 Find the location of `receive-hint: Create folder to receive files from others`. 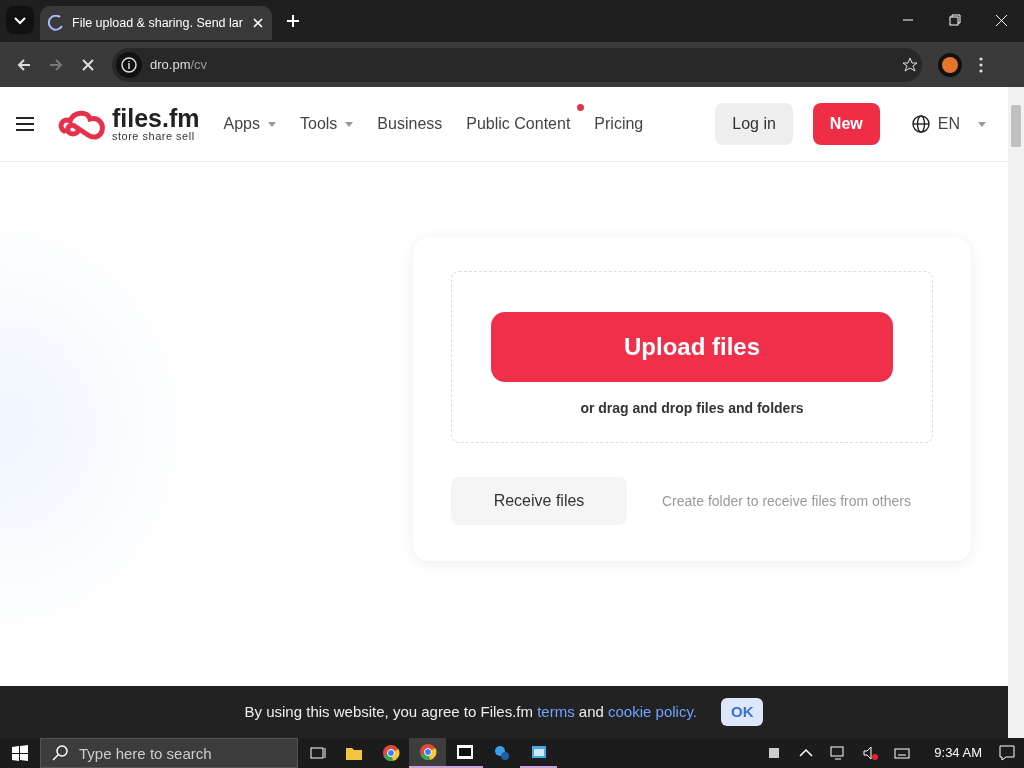

receive-hint: Create folder to receive files from others is located at coordinates (786, 501).